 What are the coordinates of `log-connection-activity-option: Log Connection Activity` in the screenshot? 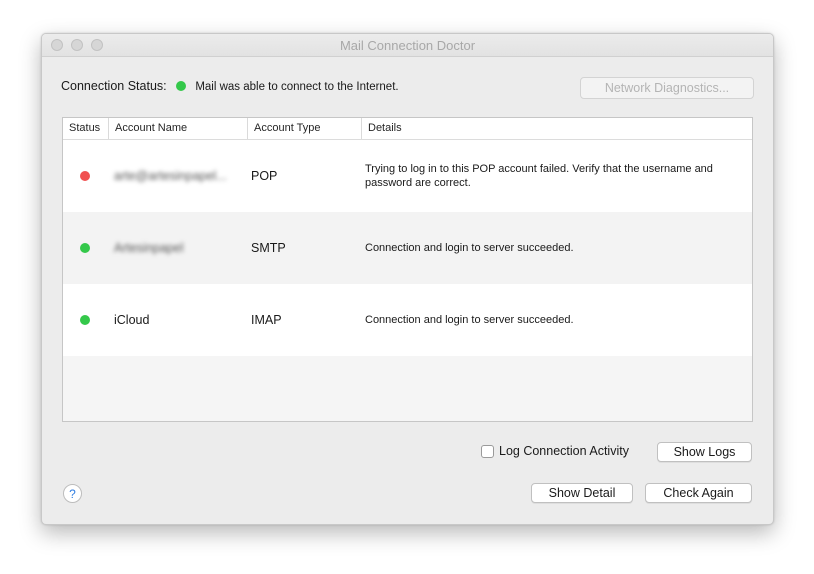 It's located at (555, 451).